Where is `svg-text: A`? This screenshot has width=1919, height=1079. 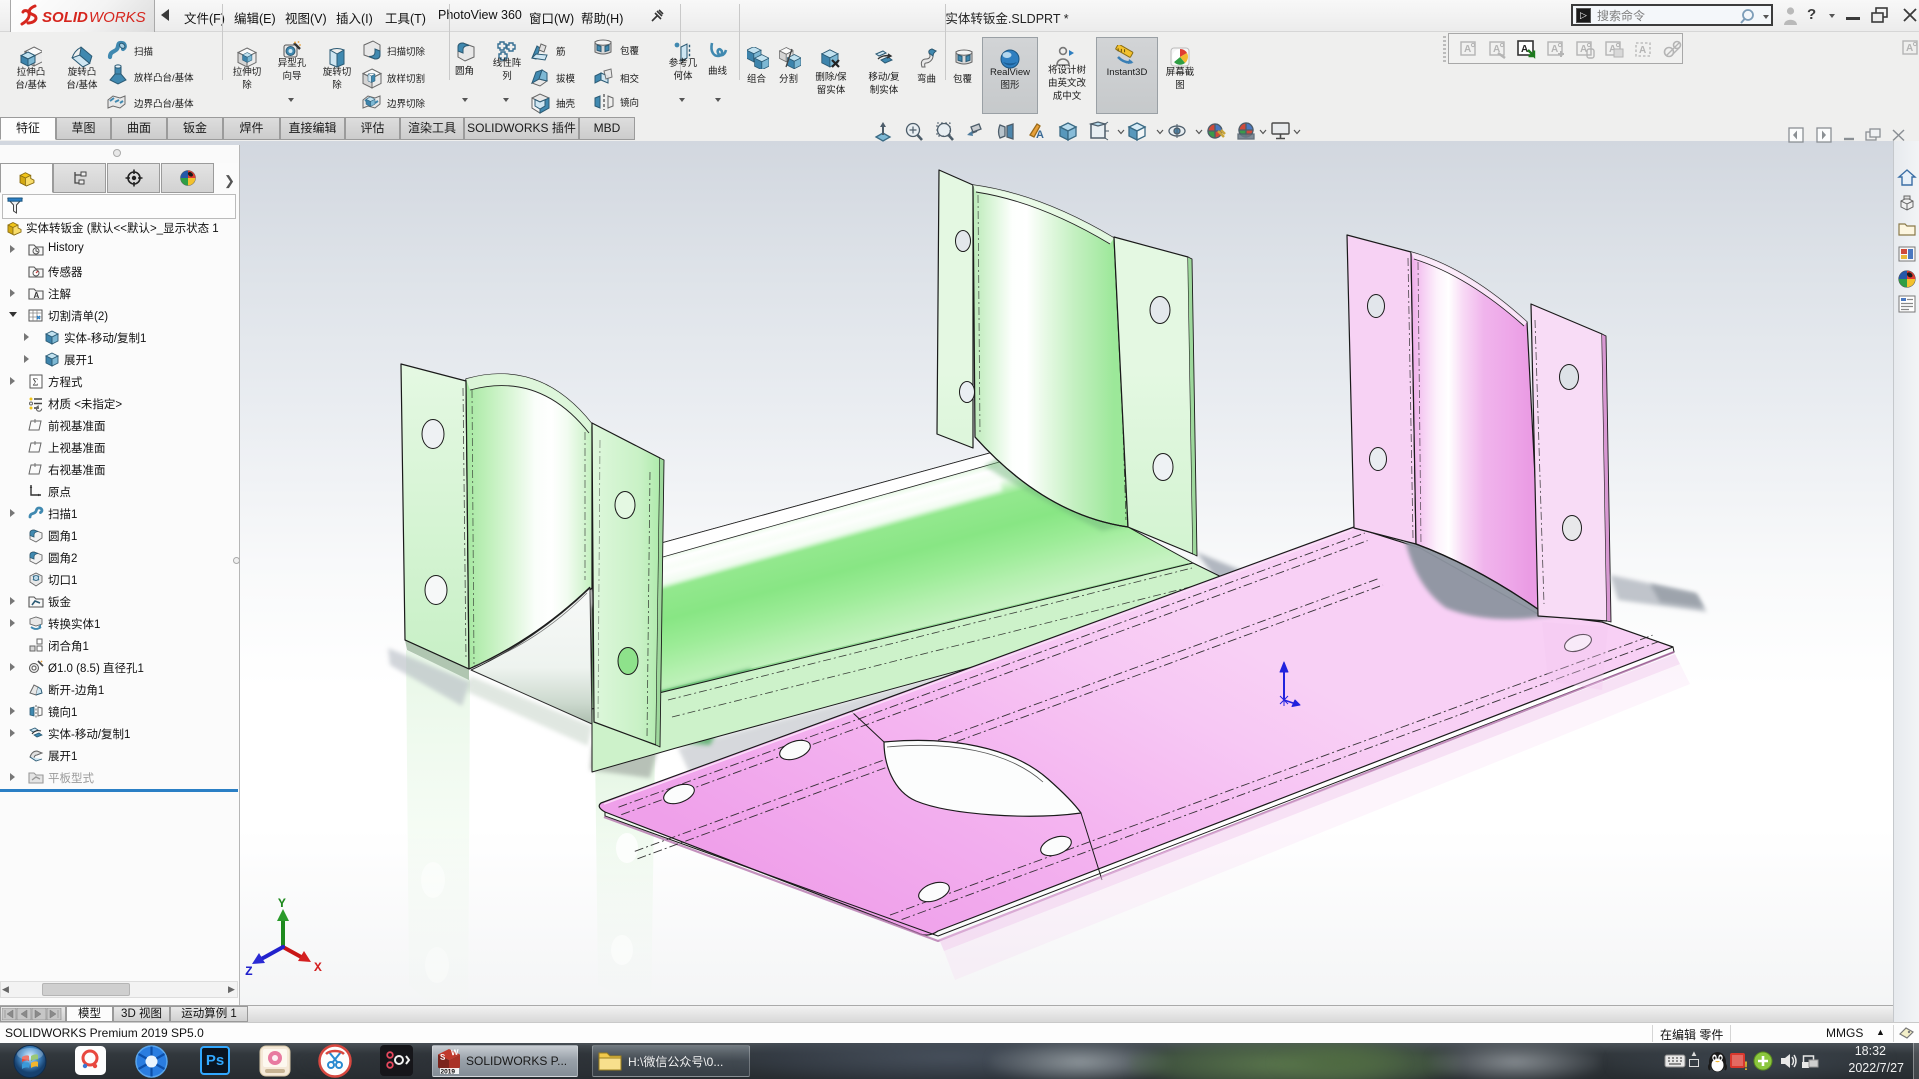
svg-text: A is located at coordinates (1040, 135).